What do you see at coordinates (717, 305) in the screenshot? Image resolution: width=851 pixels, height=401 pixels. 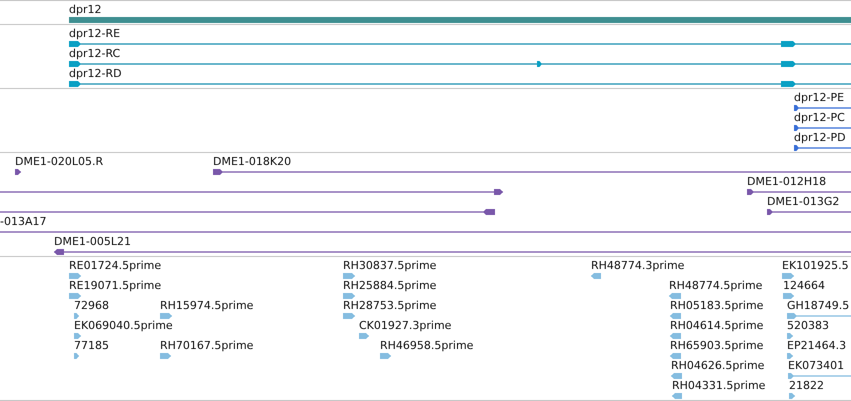 I see `feature-label: RH05183.5prime` at bounding box center [717, 305].